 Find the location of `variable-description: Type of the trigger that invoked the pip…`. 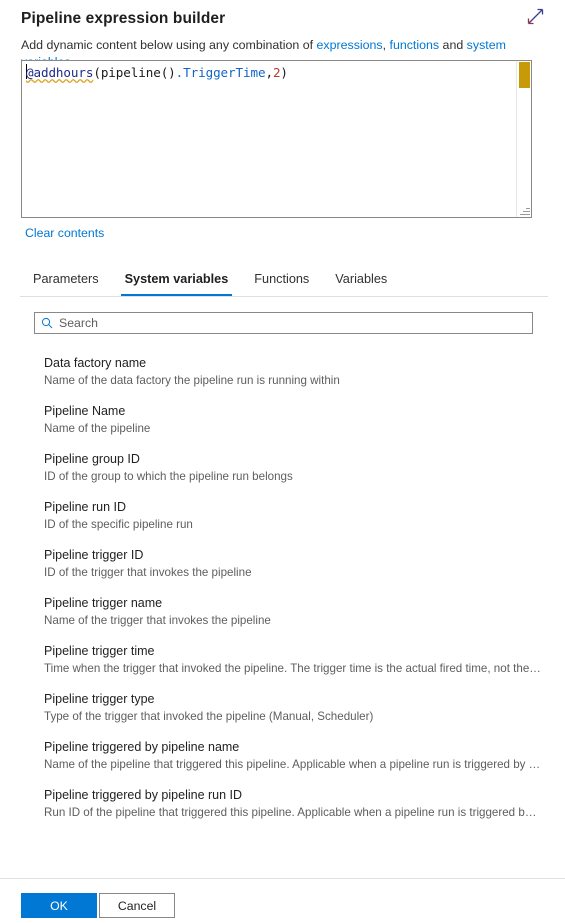

variable-description: Type of the trigger that invoked the pip… is located at coordinates (209, 716).